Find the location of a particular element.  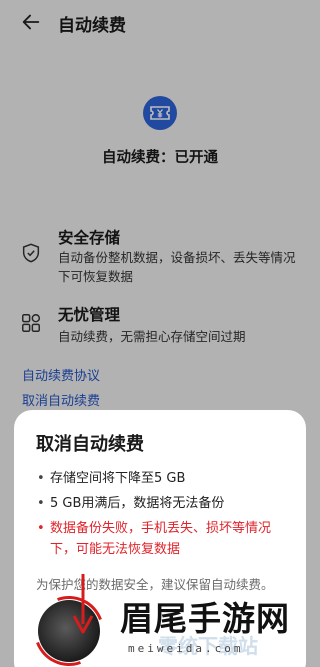

list-item: 存储空间将下降至5 GB is located at coordinates (162, 478).